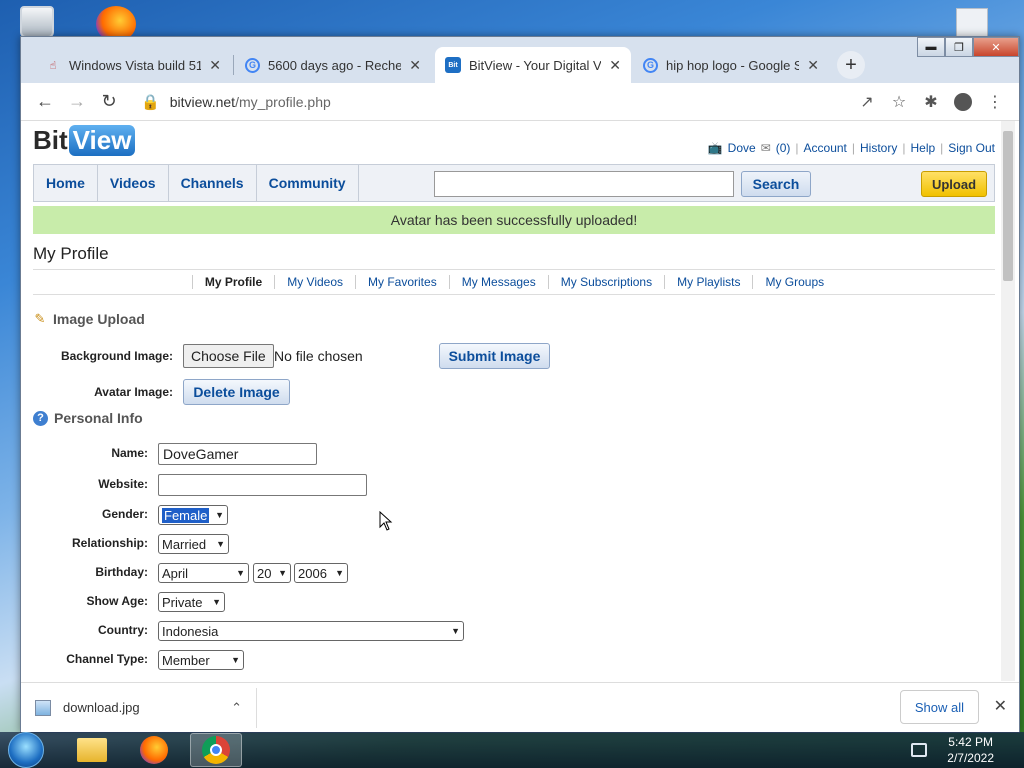 Image resolution: width=1024 pixels, height=768 pixels. Describe the element at coordinates (45, 102) in the screenshot. I see `back-icon: ←` at that location.